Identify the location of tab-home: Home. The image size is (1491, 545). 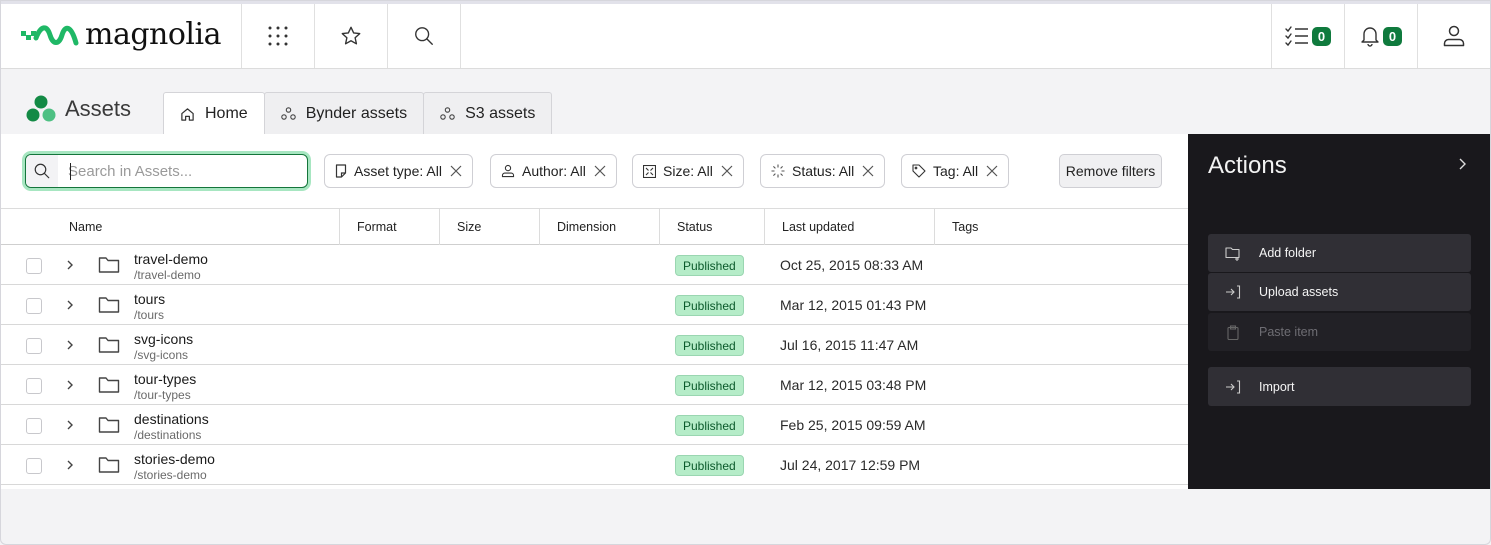
(214, 113).